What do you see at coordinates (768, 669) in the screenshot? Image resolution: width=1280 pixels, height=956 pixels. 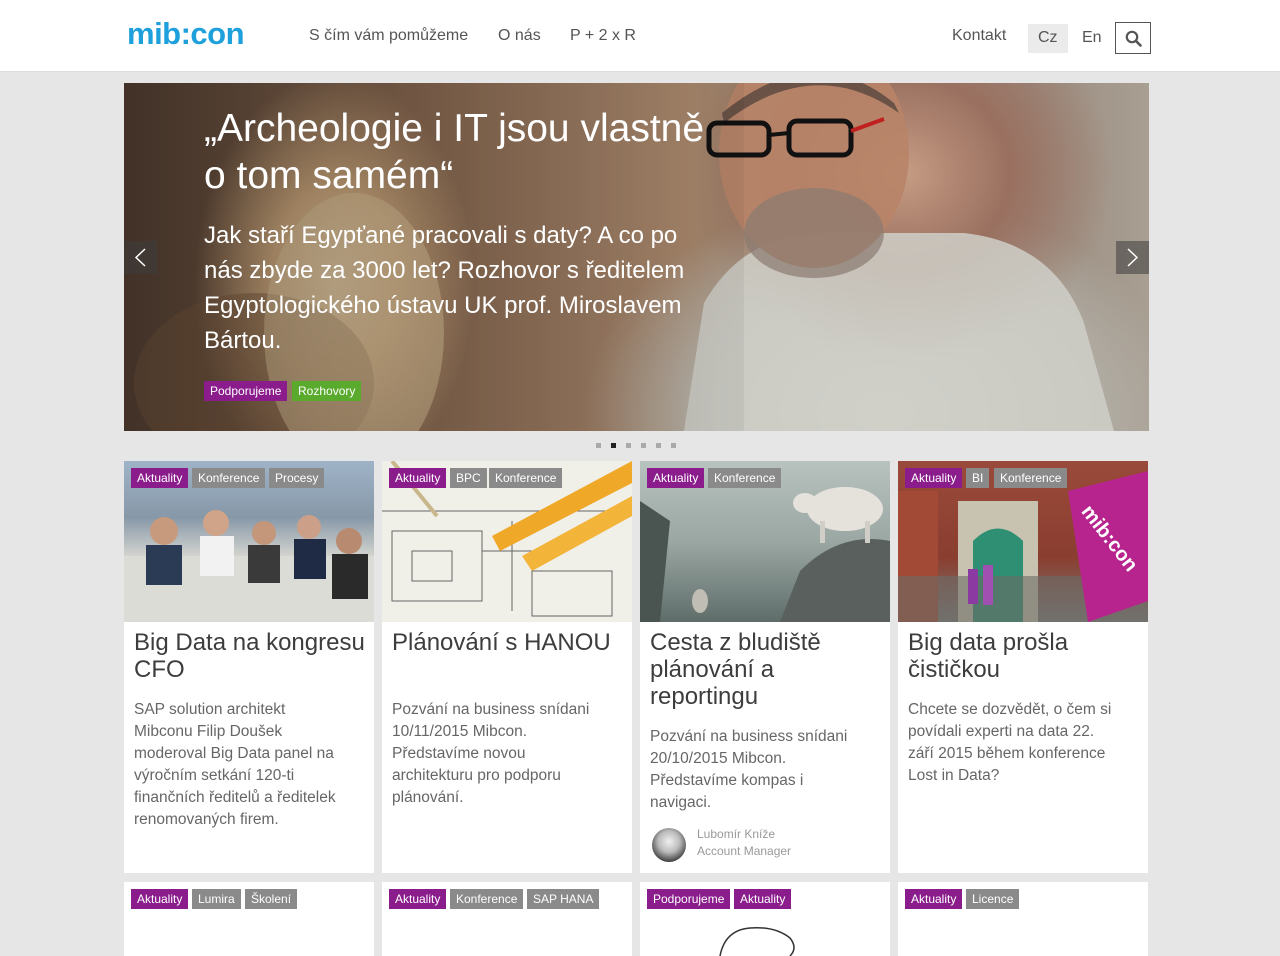 I see `card-title: Cesta z bludiště plánování a reportingu` at bounding box center [768, 669].